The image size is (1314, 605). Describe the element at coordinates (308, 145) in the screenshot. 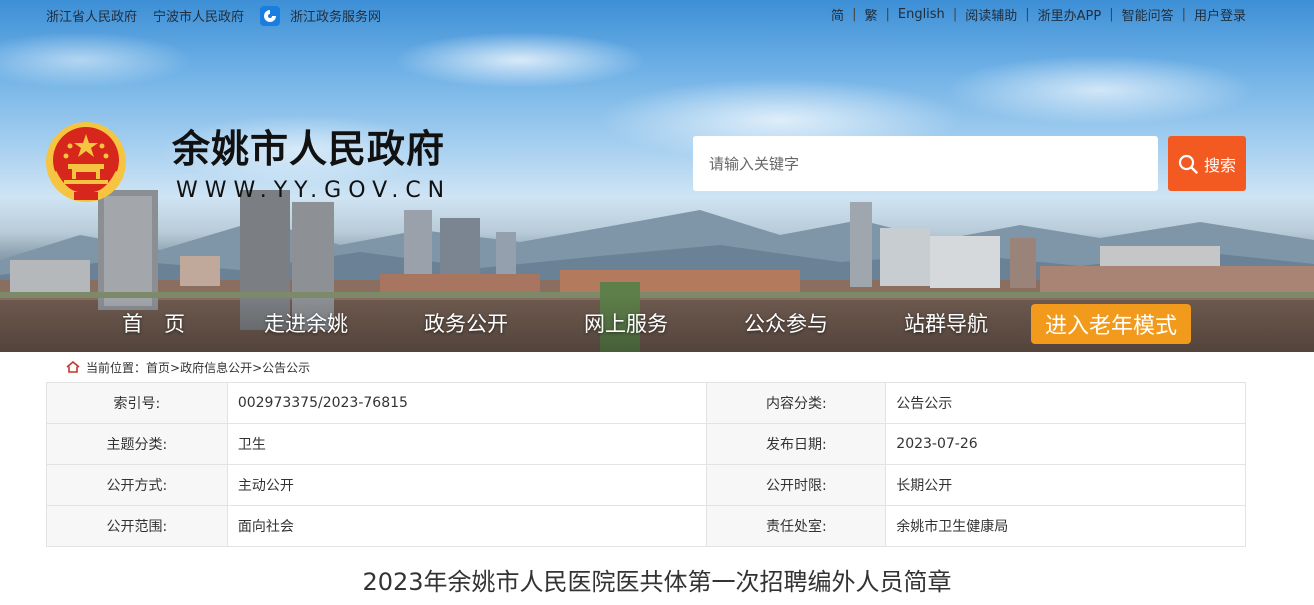

I see `site-title: 余姚市人民政府` at that location.